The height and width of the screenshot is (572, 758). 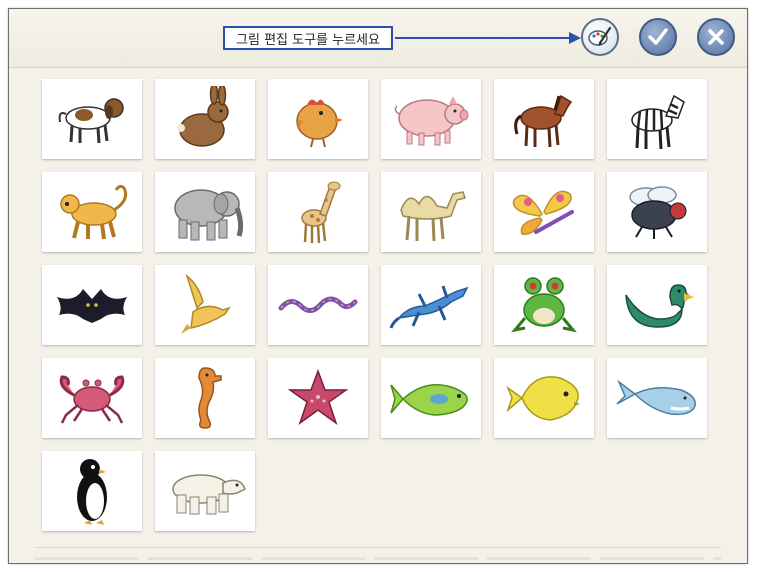 I want to click on gallery-item-starfish, so click(x=318, y=398).